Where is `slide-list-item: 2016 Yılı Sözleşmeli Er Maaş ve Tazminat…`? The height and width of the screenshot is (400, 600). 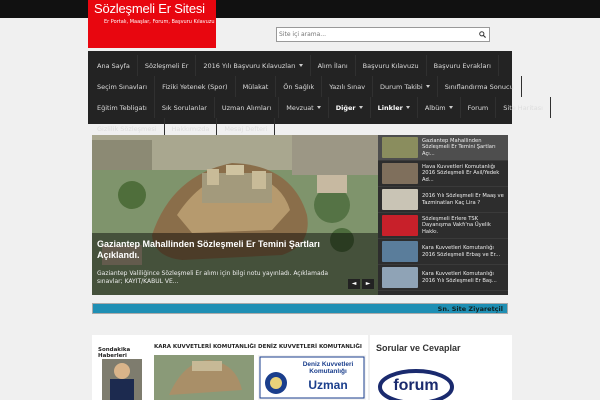
slide-list-item: 2016 Yılı Sözleşmeli Er Maaş ve Tazminat… is located at coordinates (443, 200).